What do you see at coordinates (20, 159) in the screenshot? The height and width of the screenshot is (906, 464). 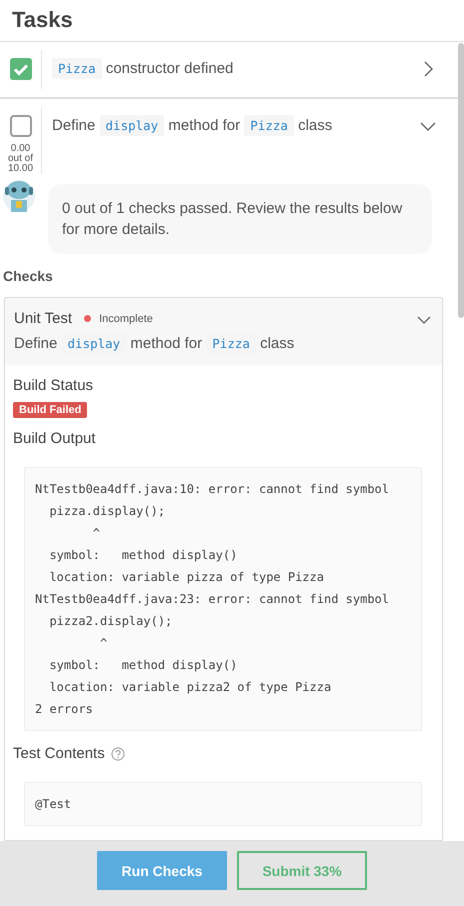 I see `score-text: 0.00 out of 10.00` at bounding box center [20, 159].